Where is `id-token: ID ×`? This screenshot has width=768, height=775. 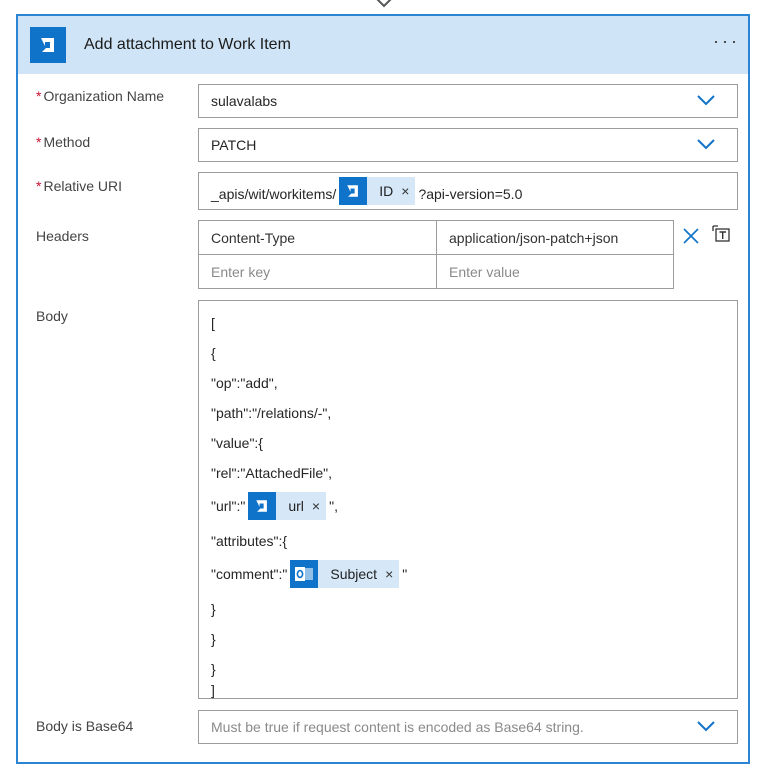
id-token: ID × is located at coordinates (377, 191).